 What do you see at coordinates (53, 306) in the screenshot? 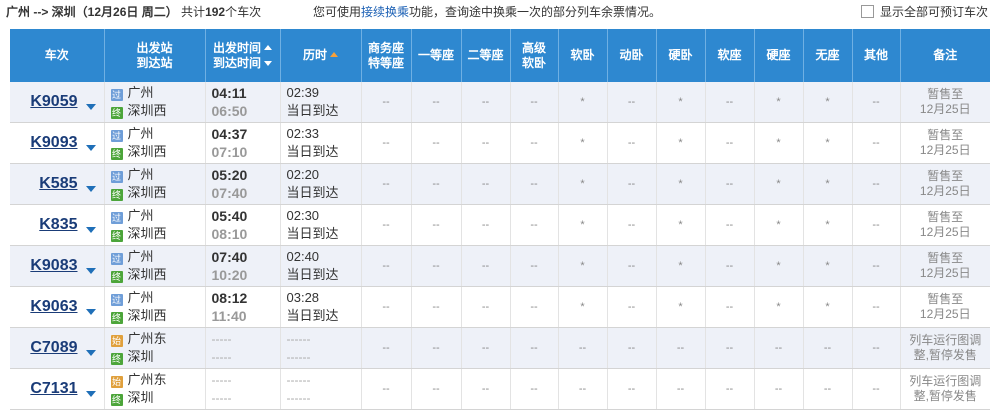
I see `train-number-link: K9063` at bounding box center [53, 306].